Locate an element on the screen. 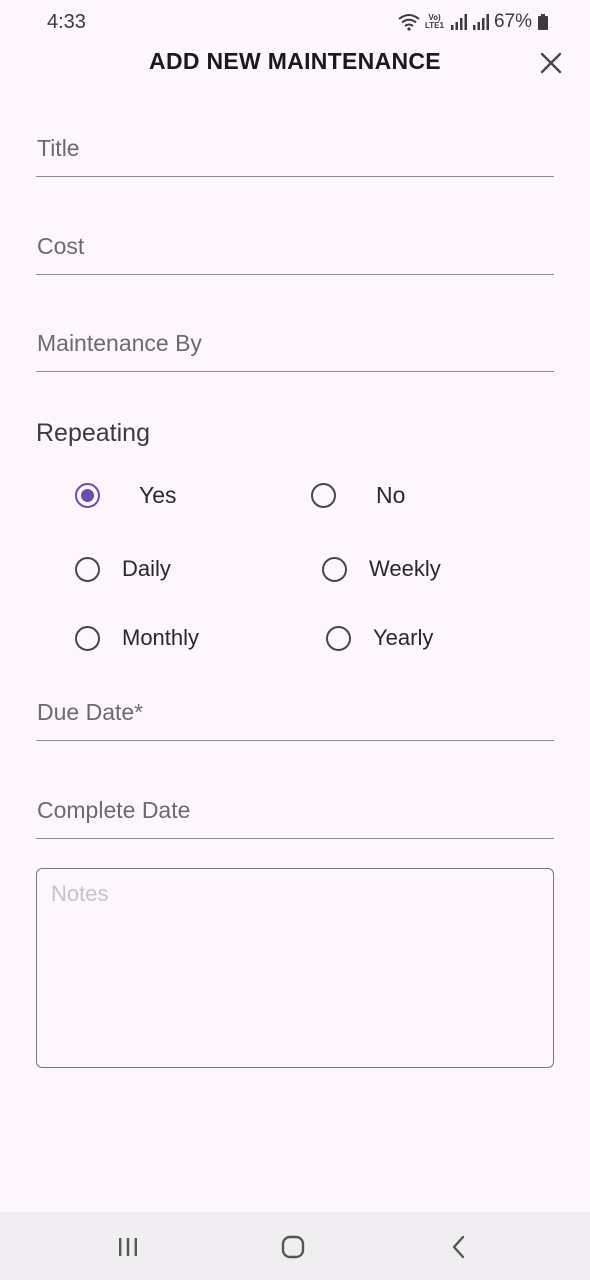 This screenshot has height=1280, width=590. system-nav-bar is located at coordinates (295, 1246).